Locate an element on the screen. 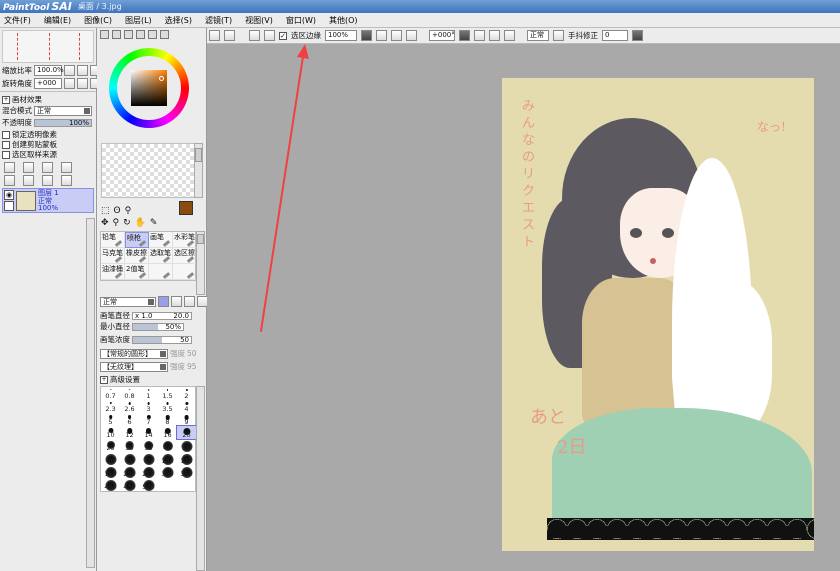 This screenshot has width=840, height=571. brush-size-option: 14 is located at coordinates (148, 432).